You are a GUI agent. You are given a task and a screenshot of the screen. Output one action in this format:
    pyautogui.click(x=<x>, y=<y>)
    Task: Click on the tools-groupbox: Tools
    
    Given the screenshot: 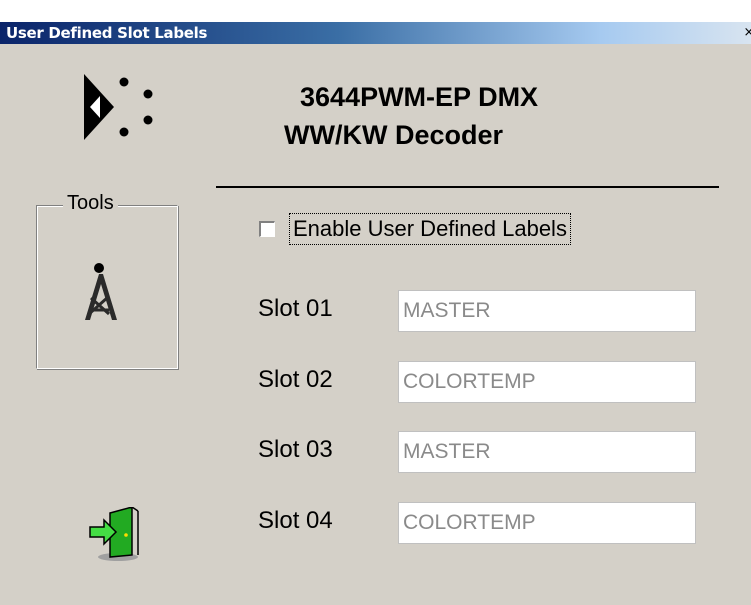 What is the action you would take?
    pyautogui.click(x=107, y=280)
    